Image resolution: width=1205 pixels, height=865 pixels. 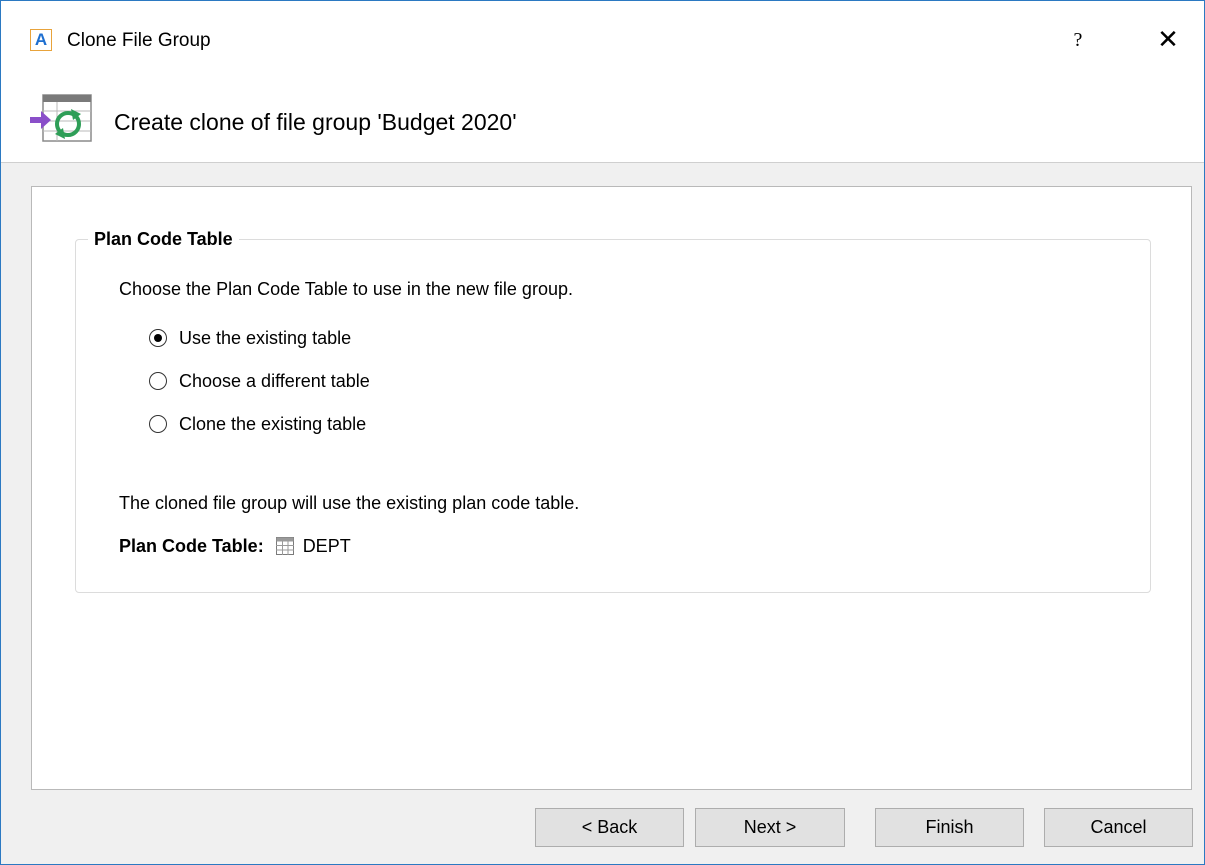 I want to click on radio-use-existing-table: Use the existing table, so click(x=250, y=338).